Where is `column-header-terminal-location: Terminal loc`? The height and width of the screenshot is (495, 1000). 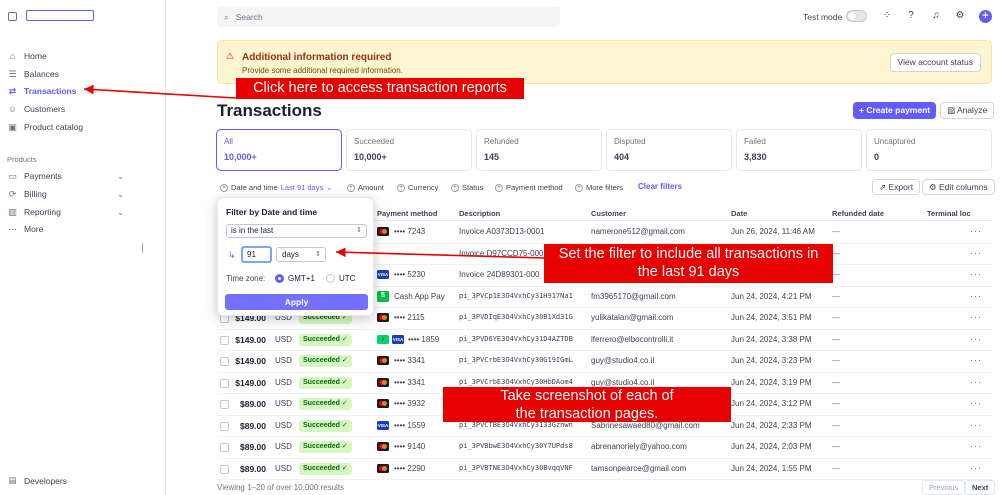
column-header-terminal-location: Terminal loc is located at coordinates (949, 213).